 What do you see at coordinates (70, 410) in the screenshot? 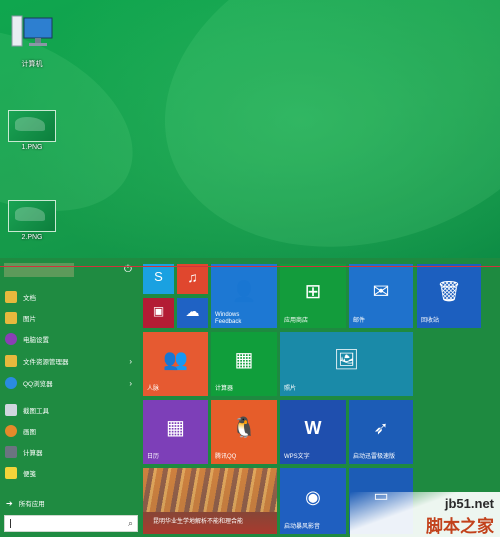
I see `start-item-snipping-tool: 截图工具` at bounding box center [70, 410].